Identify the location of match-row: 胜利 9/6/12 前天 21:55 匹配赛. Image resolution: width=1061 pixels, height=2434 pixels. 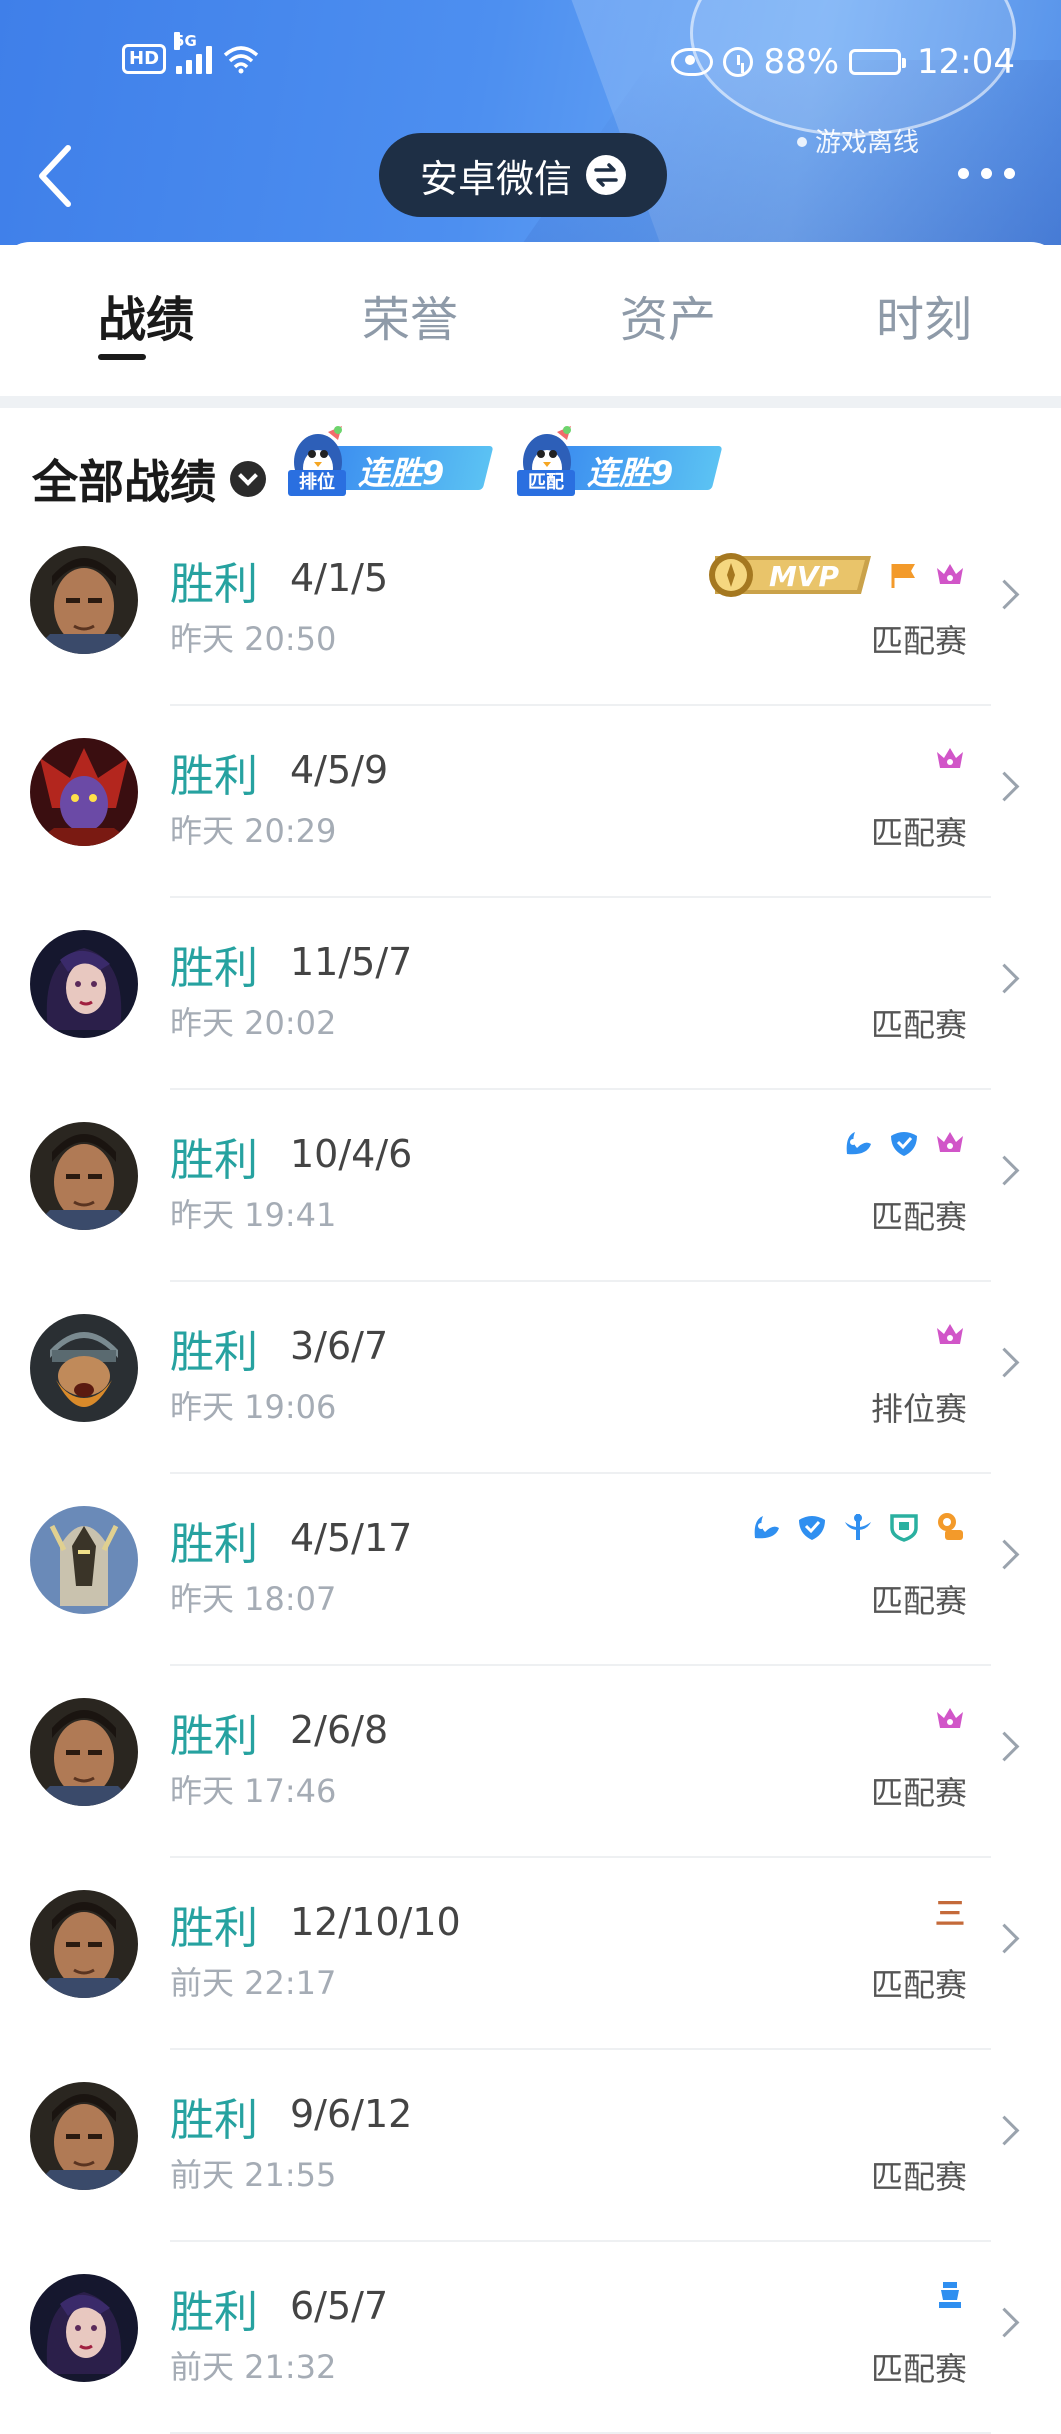
(530, 2146).